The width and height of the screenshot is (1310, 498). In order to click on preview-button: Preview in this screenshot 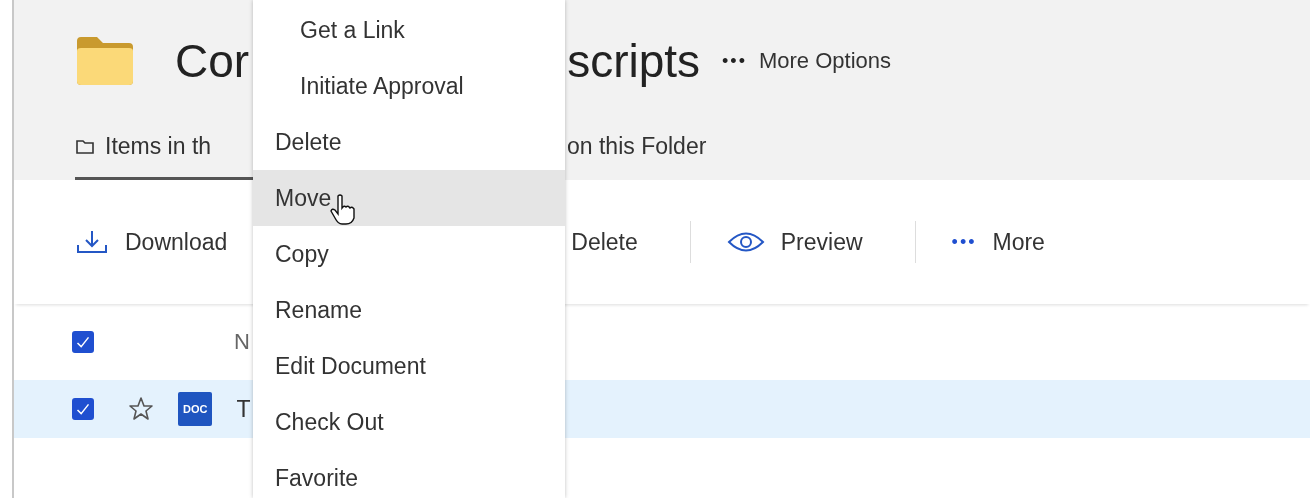, I will do `click(794, 242)`.